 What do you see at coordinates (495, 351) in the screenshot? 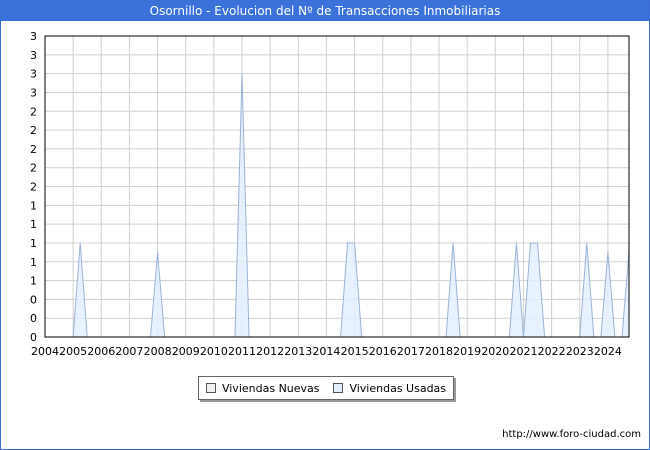
I see `x-tick-label: 2020` at bounding box center [495, 351].